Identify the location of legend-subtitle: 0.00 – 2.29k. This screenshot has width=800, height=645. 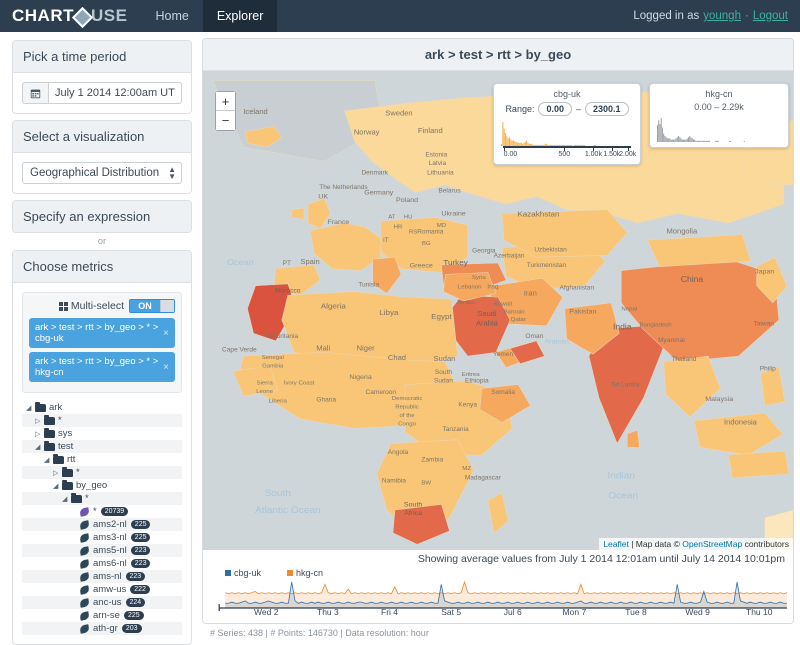
(719, 107).